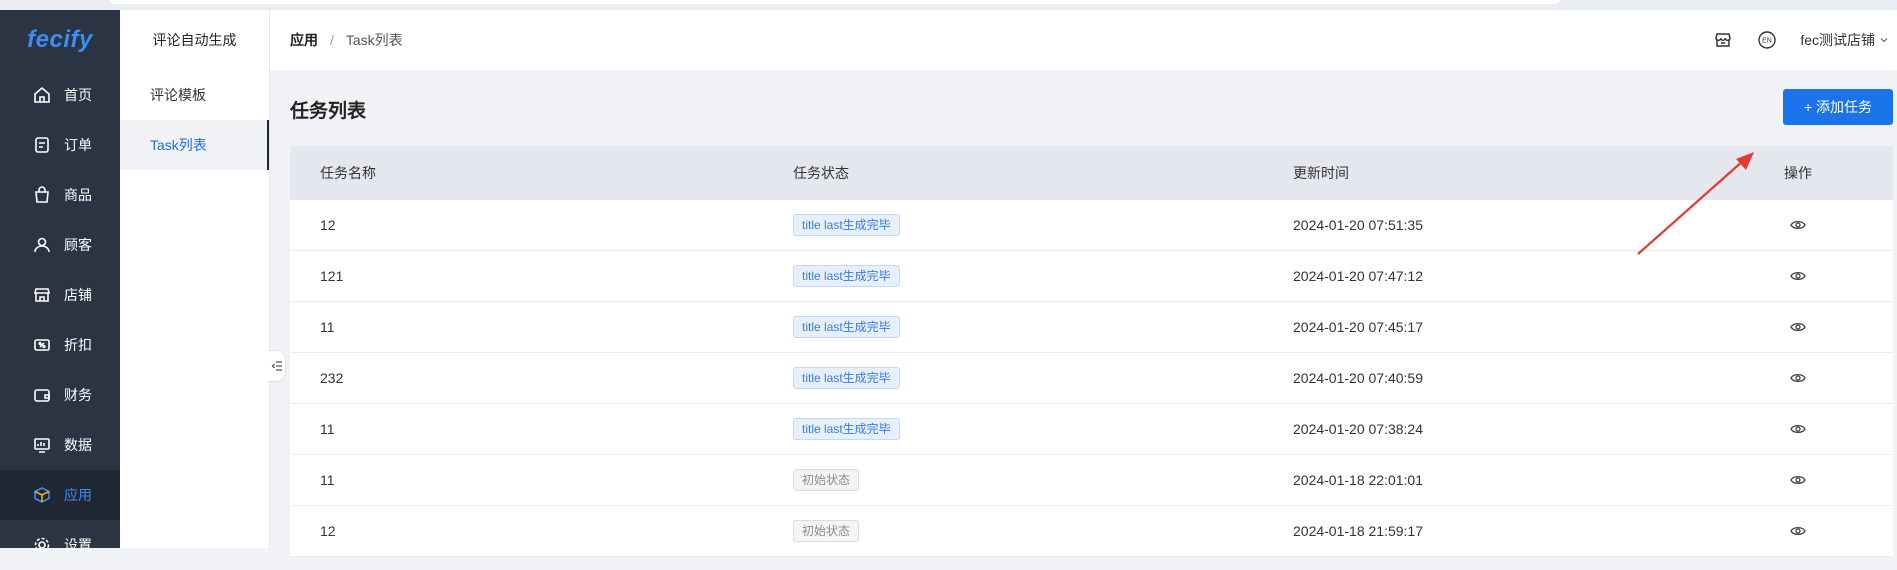 This screenshot has width=1897, height=570. What do you see at coordinates (42, 395) in the screenshot?
I see `wallet-icon` at bounding box center [42, 395].